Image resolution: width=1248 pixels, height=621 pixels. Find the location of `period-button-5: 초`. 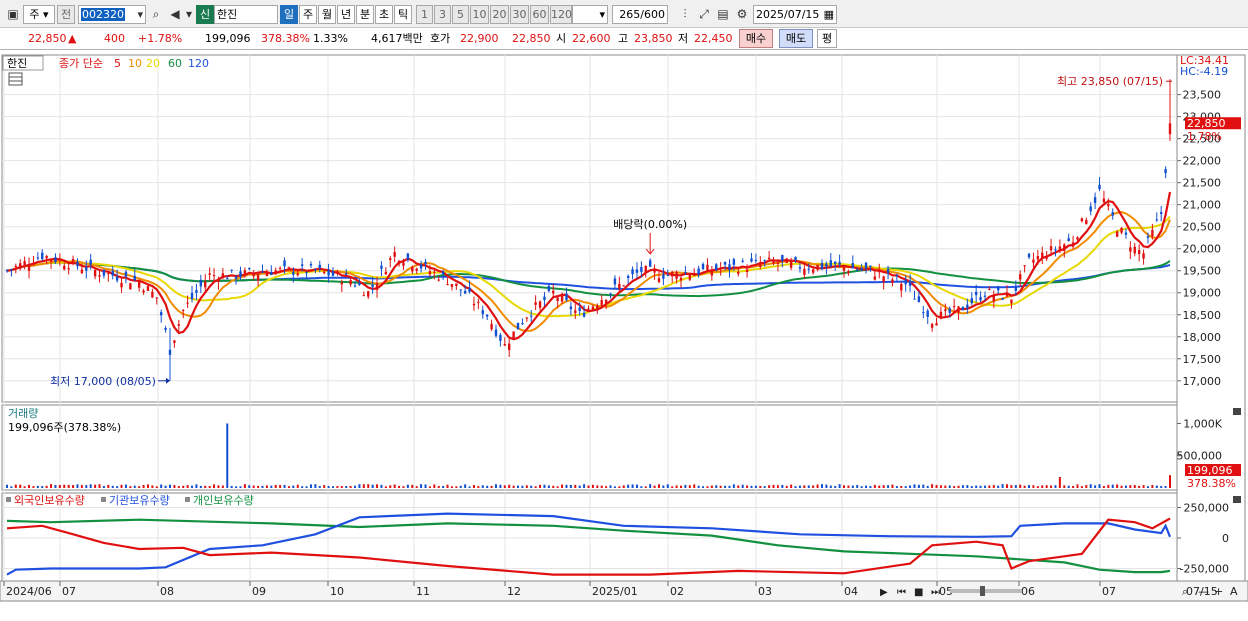

period-button-5: 초 is located at coordinates (384, 14).